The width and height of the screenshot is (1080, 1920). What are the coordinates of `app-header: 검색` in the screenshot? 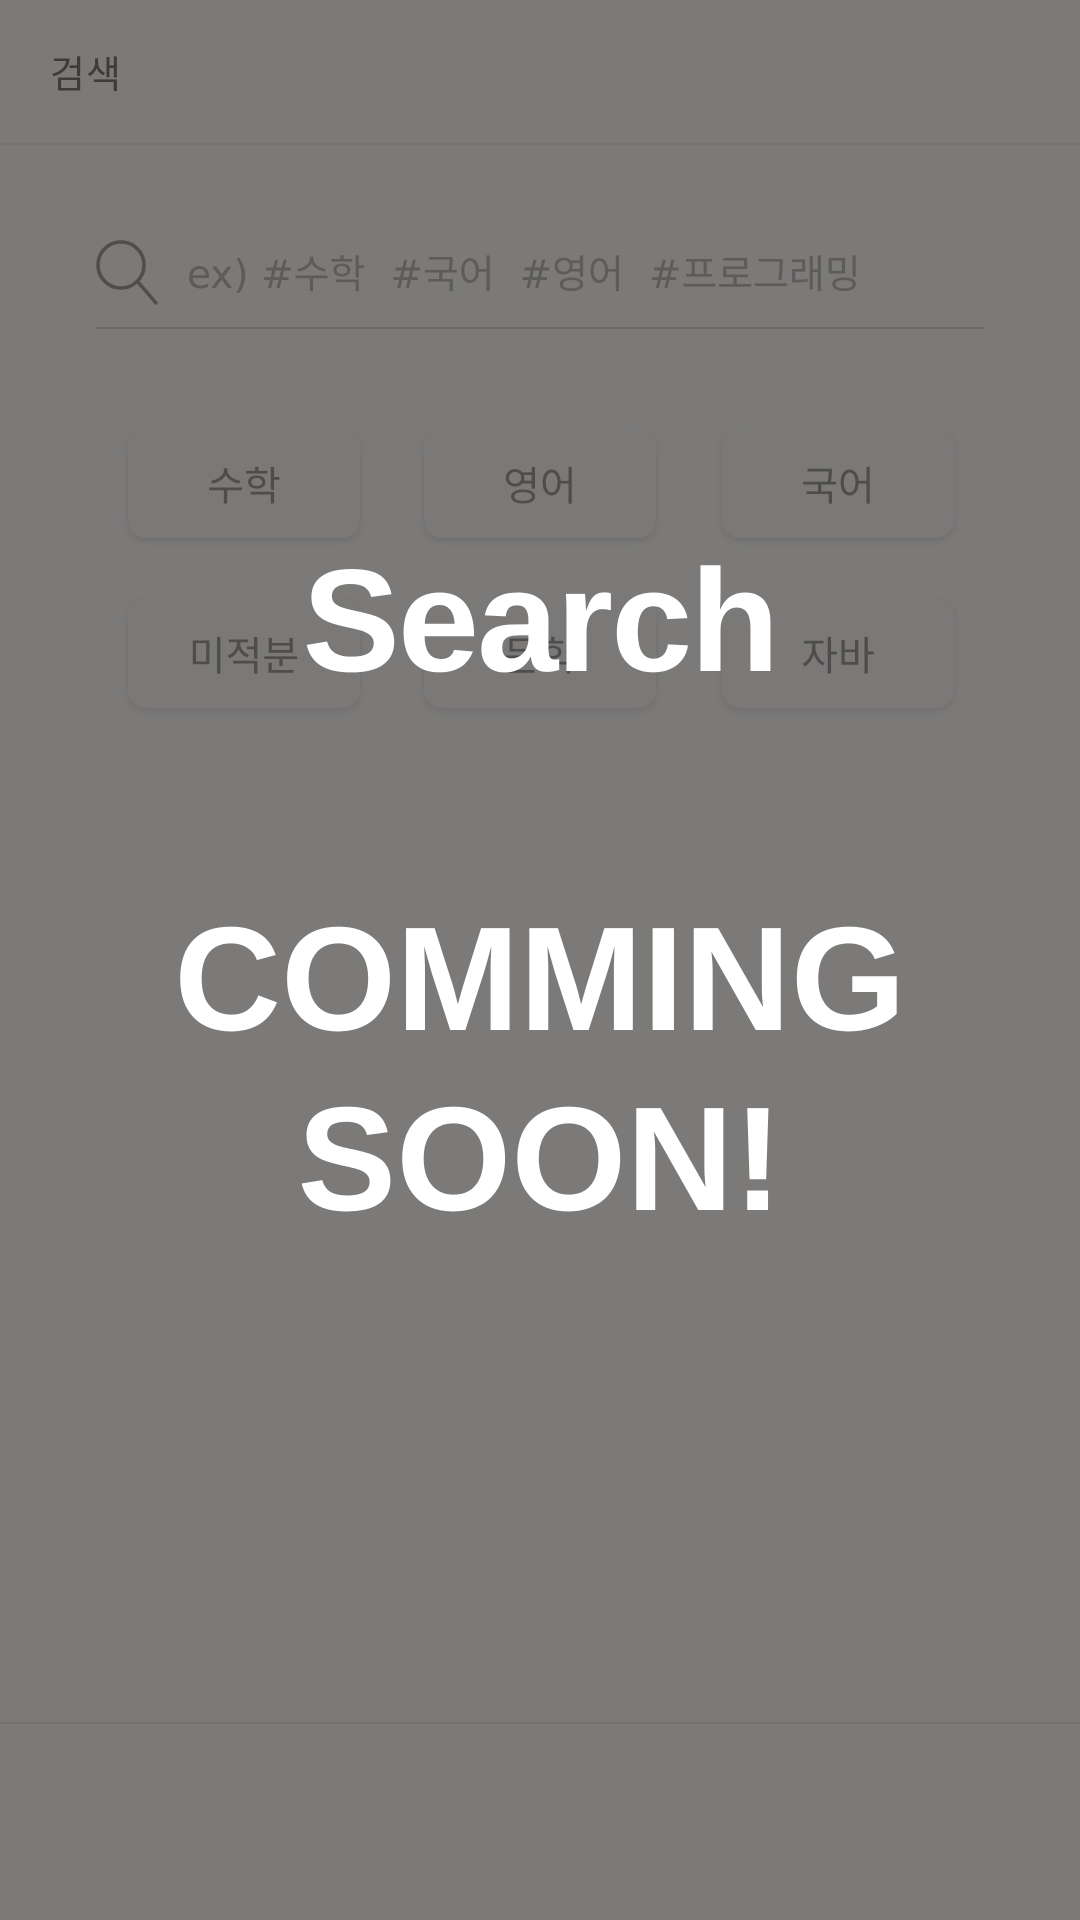 It's located at (540, 72).